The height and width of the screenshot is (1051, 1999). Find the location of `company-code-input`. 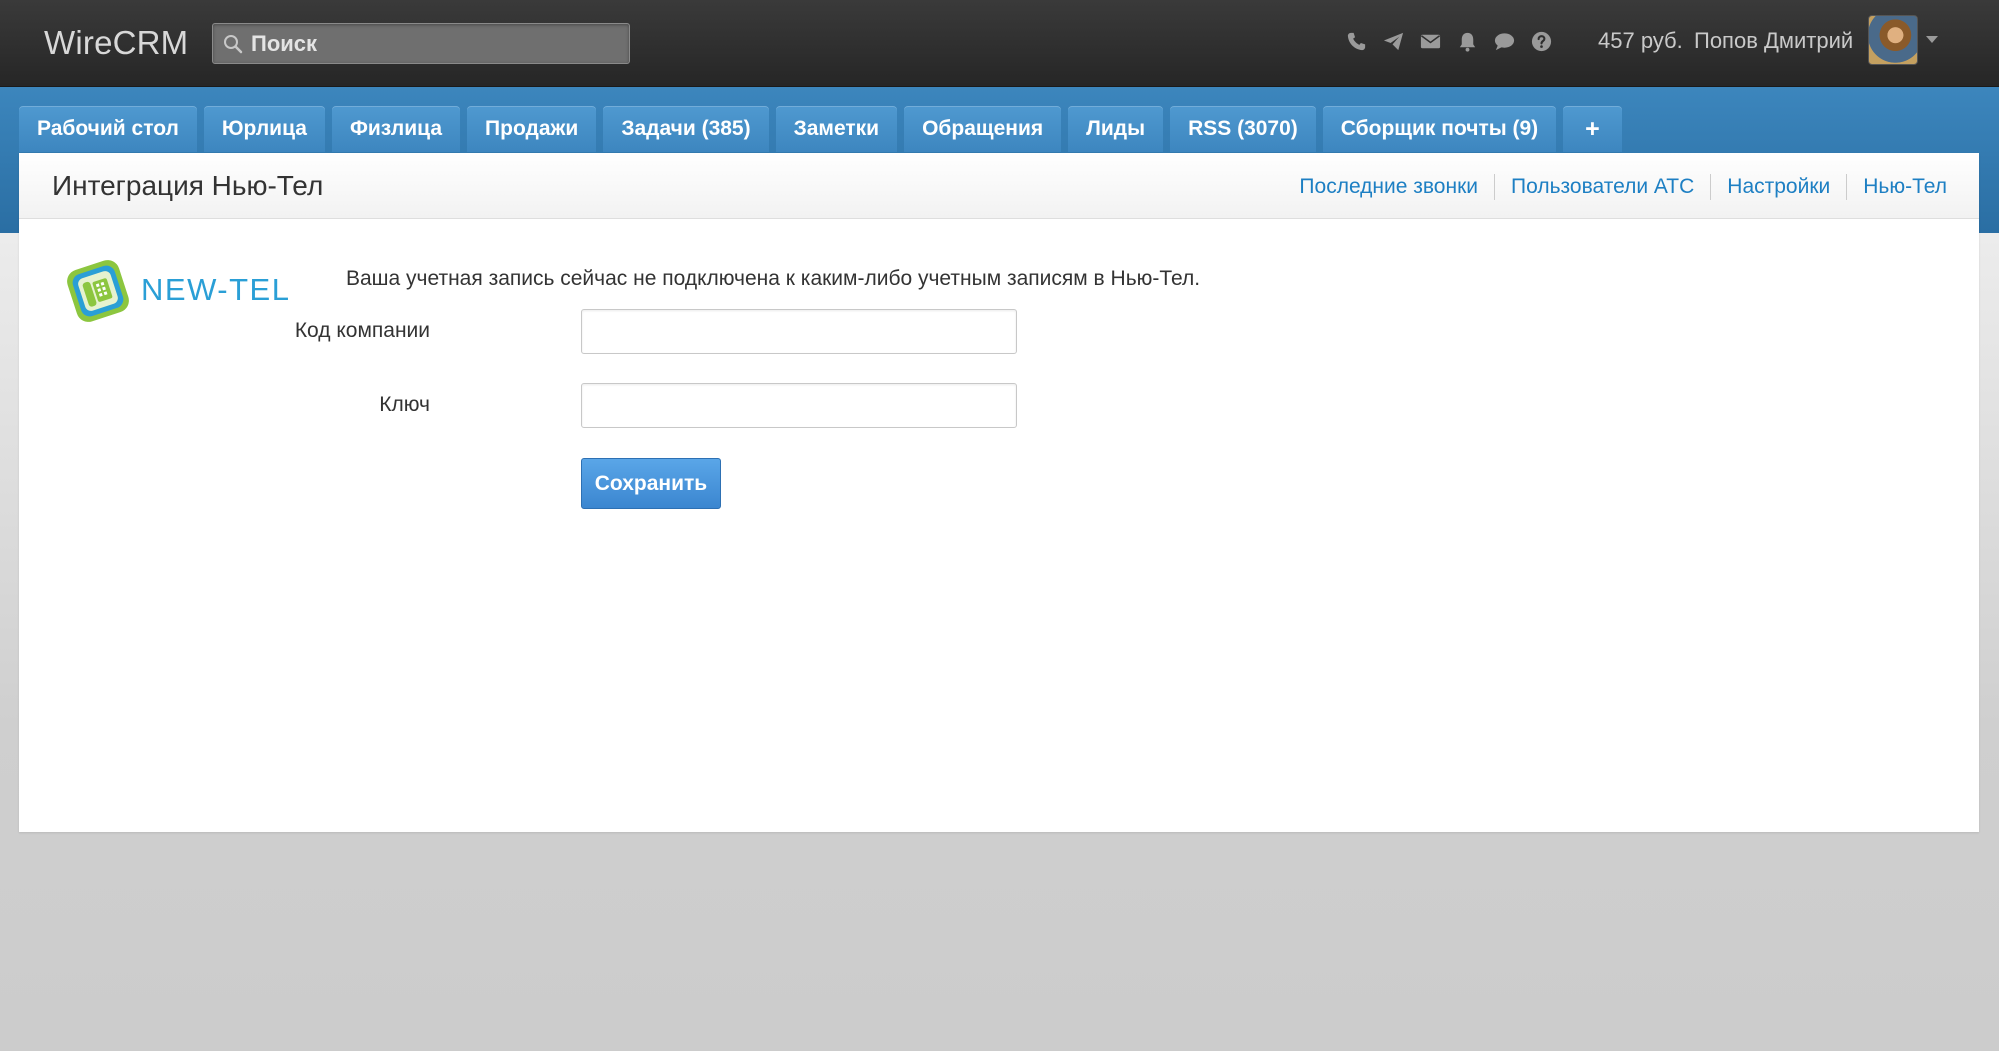

company-code-input is located at coordinates (799, 331).